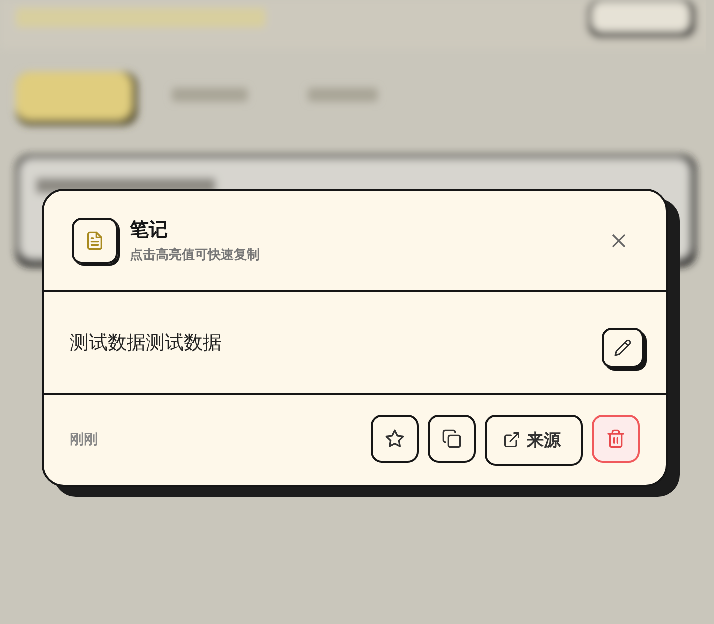 Image resolution: width=714 pixels, height=624 pixels. What do you see at coordinates (95, 241) in the screenshot?
I see `document-icon` at bounding box center [95, 241].